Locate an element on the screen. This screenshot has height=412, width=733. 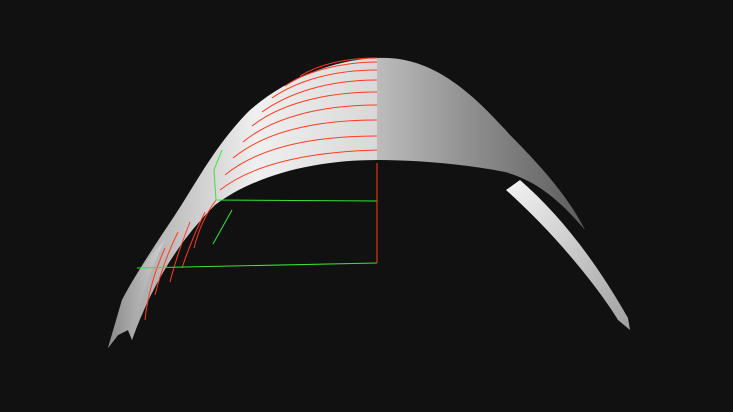
surface-left-lower is located at coordinates (136, 294).